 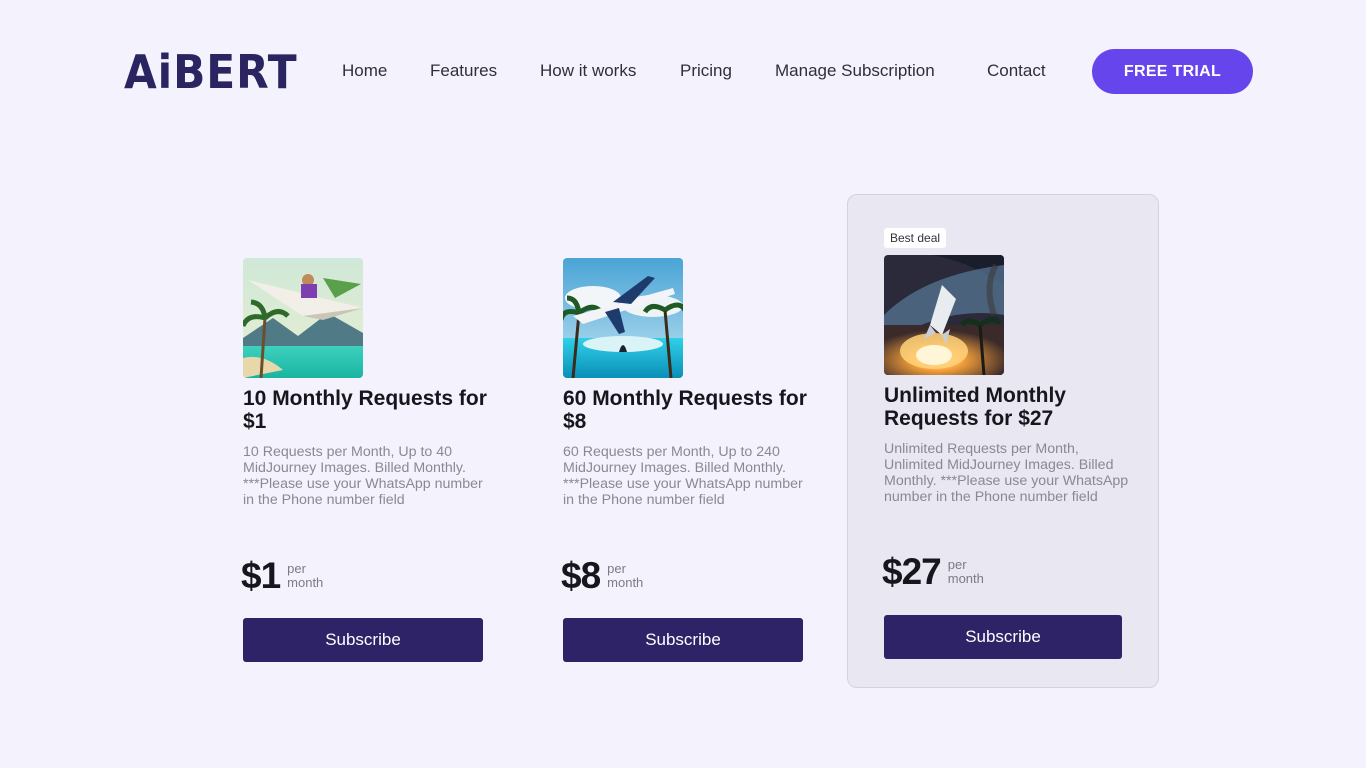 I want to click on nav-item-manage-subscription: Manage Subscription, so click(x=855, y=71).